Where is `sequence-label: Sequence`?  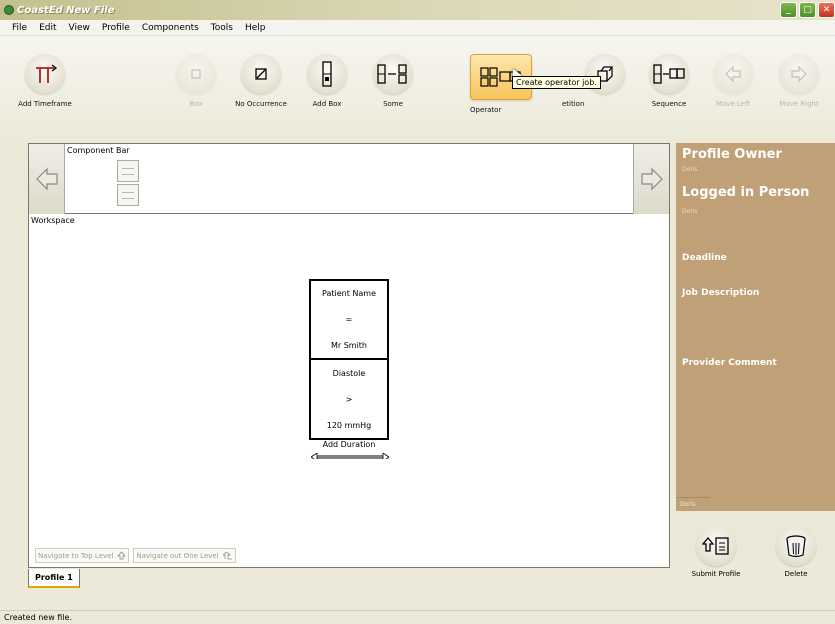 sequence-label: Sequence is located at coordinates (669, 104).